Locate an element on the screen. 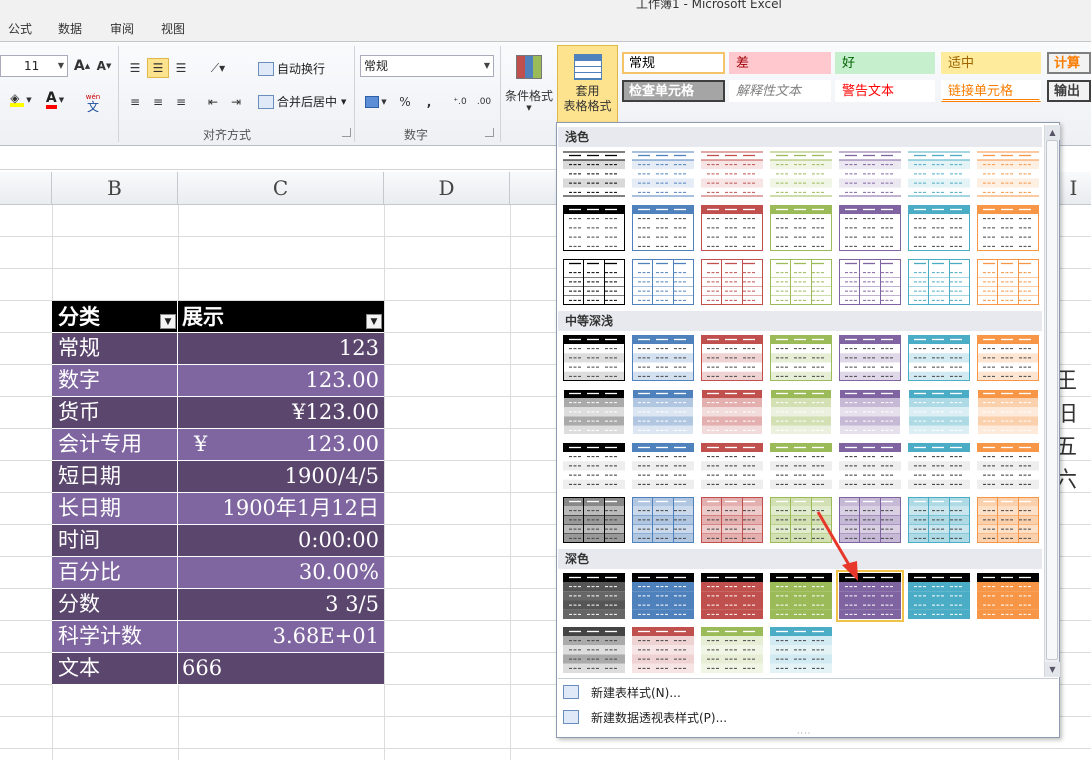 Image resolution: width=1091 pixels, height=760 pixels. value-cell: 3 3/5 is located at coordinates (281, 605).